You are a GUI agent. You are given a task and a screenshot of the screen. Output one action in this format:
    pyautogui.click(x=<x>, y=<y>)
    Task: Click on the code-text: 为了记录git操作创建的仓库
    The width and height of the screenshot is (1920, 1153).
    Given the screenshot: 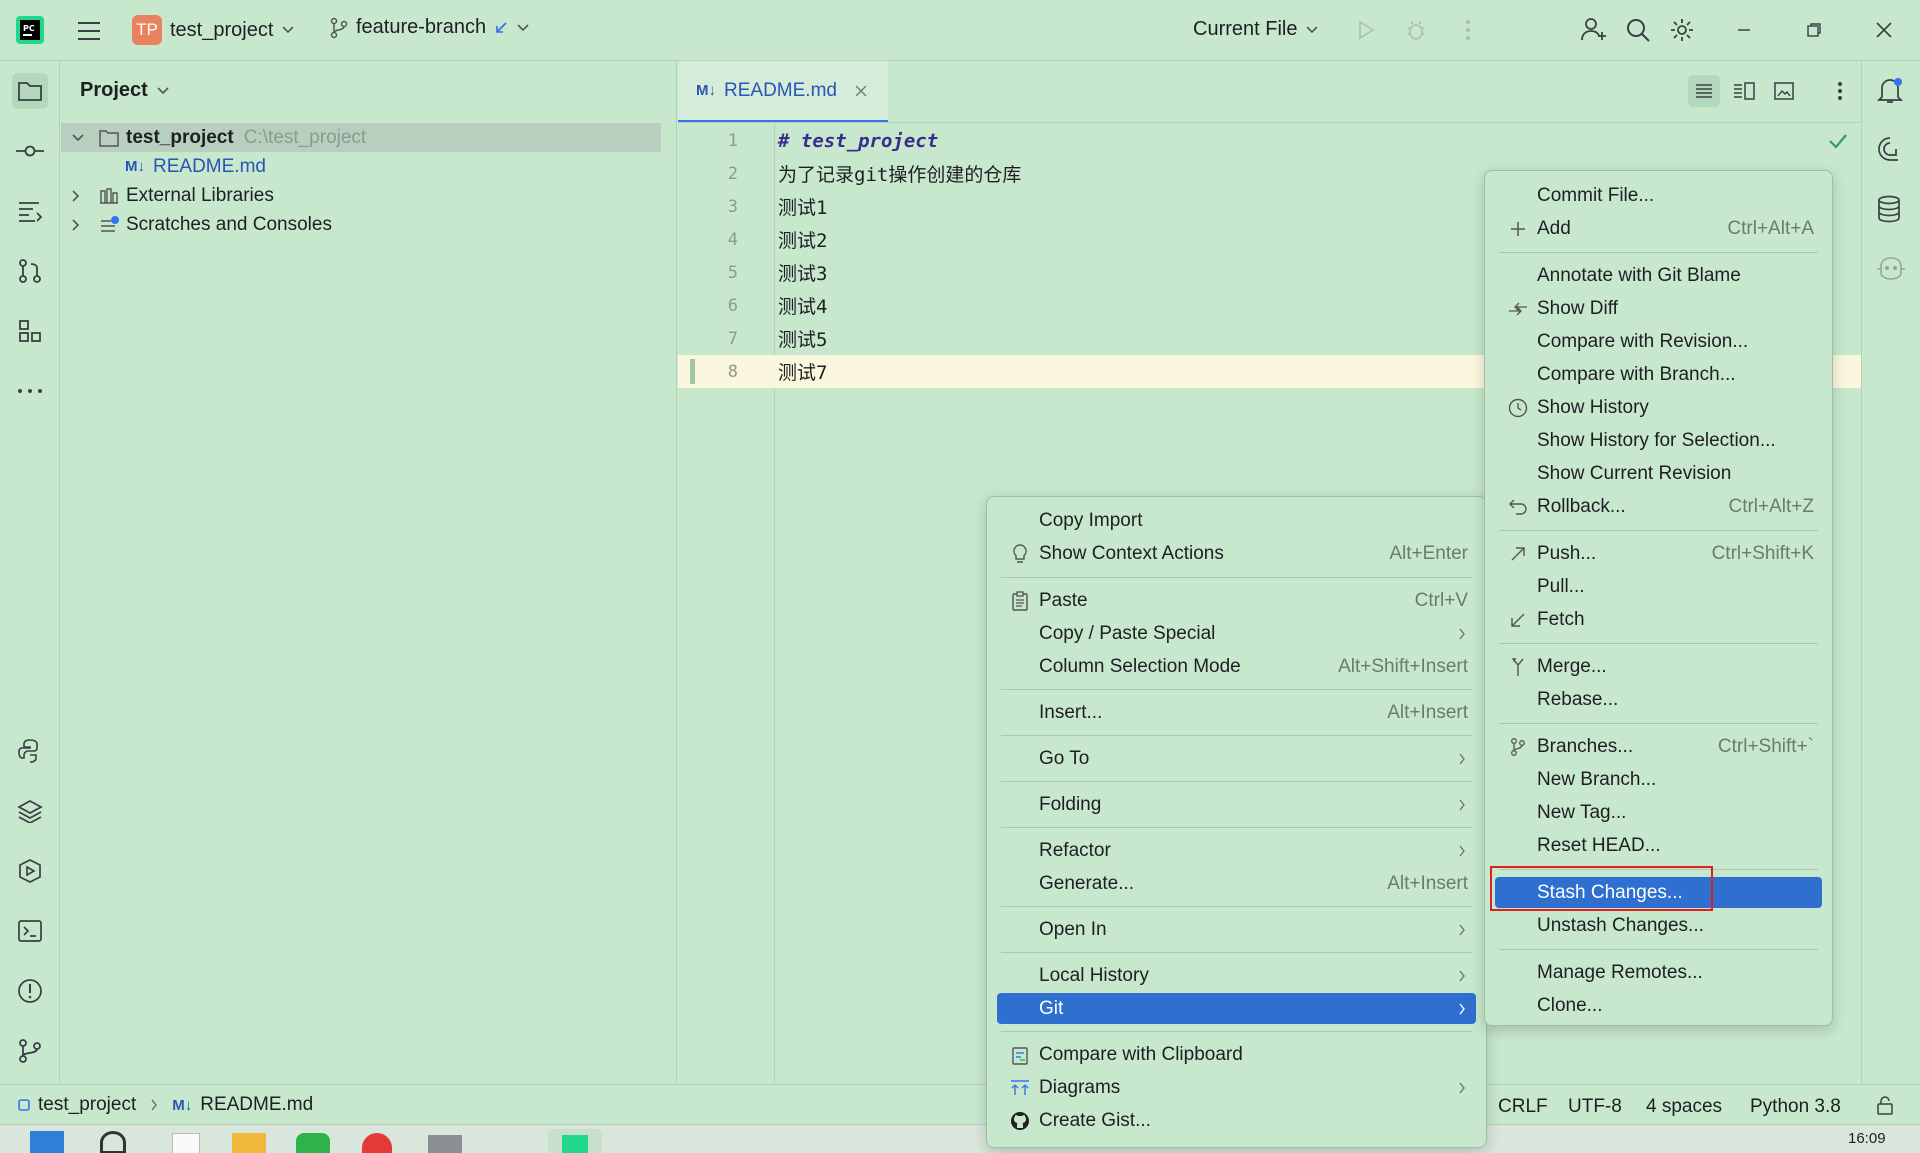 What is the action you would take?
    pyautogui.click(x=900, y=175)
    